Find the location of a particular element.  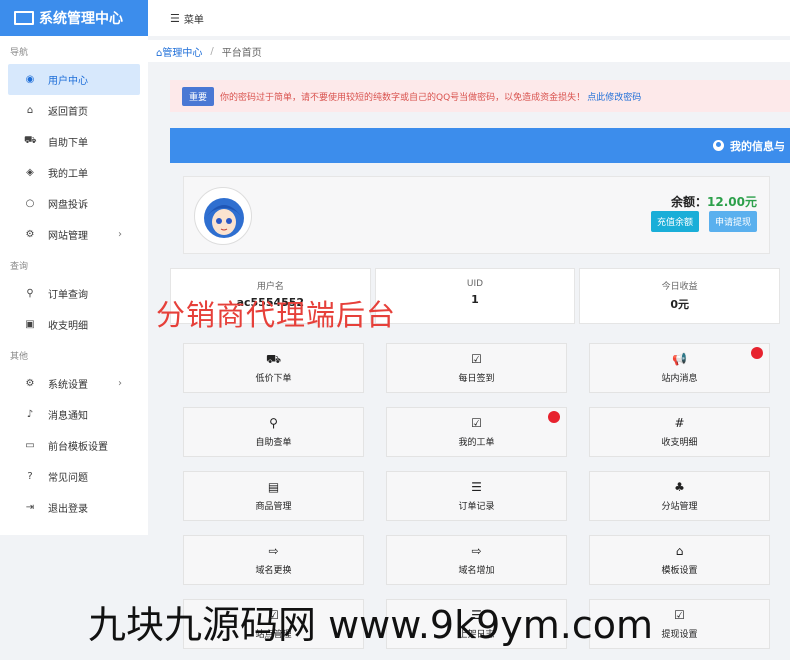

sidebar-item-logout: ⇥ 退出登录 is located at coordinates (74, 507).